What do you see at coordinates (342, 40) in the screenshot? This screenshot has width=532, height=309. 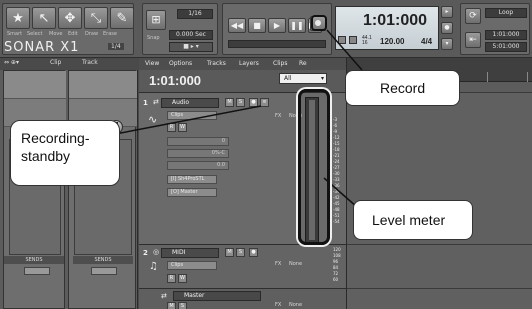 I see `metronome-icon` at bounding box center [342, 40].